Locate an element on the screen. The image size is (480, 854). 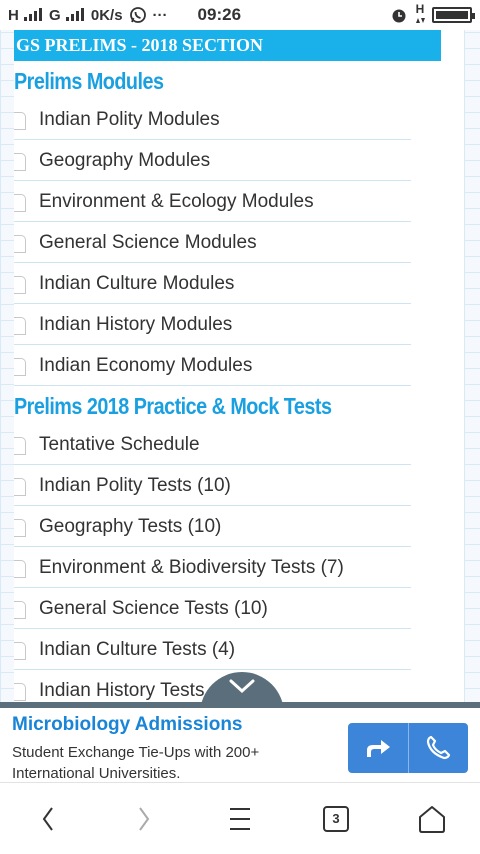
link-label: Indian History Modules is located at coordinates (135, 324).